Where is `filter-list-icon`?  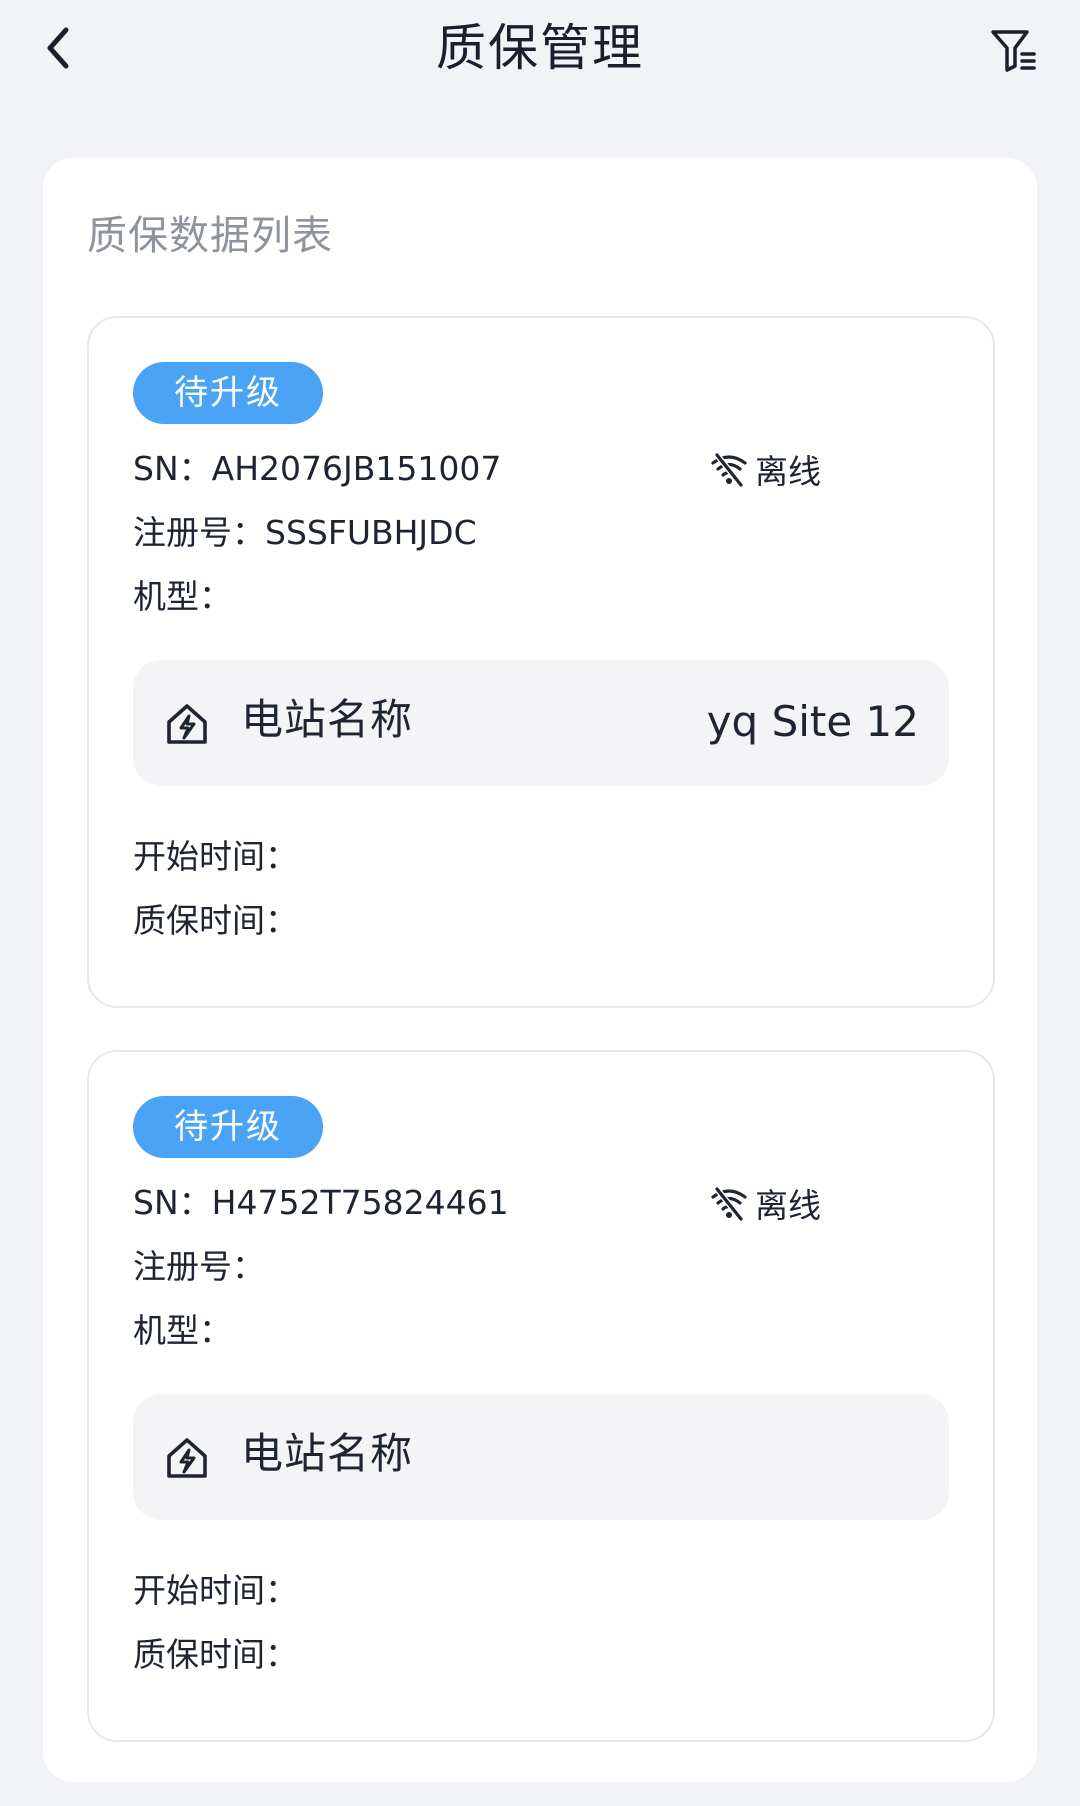 filter-list-icon is located at coordinates (1013, 51).